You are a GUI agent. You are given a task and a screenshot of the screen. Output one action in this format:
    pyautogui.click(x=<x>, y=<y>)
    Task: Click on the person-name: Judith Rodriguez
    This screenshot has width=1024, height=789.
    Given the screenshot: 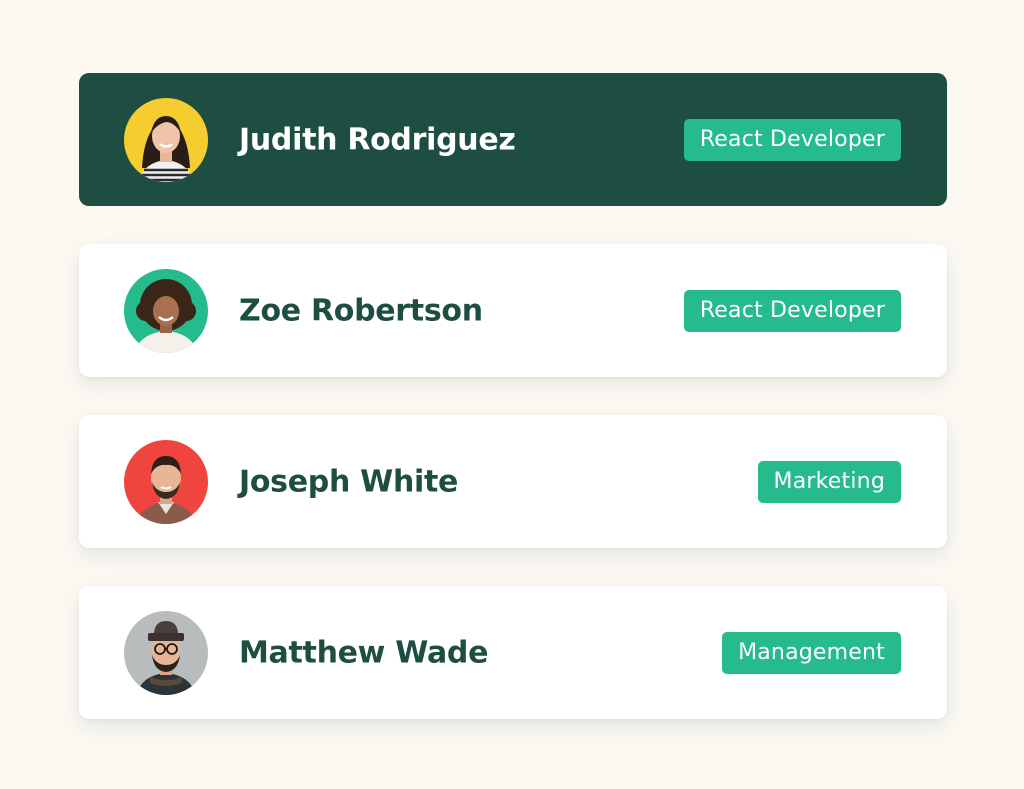 What is the action you would take?
    pyautogui.click(x=377, y=139)
    